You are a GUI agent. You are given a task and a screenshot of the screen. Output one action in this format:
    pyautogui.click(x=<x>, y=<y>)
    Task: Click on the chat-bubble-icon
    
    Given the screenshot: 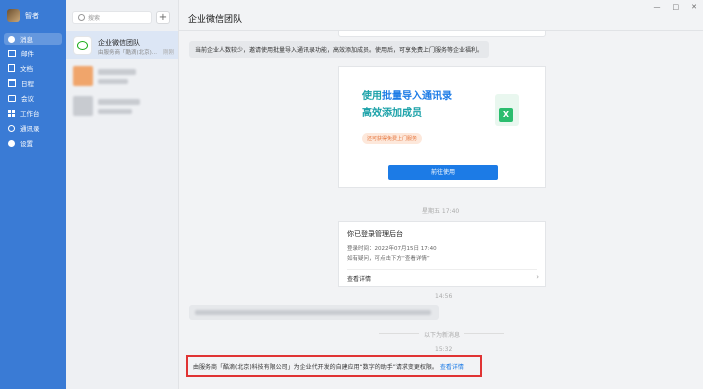 What is the action you would take?
    pyautogui.click(x=82, y=45)
    